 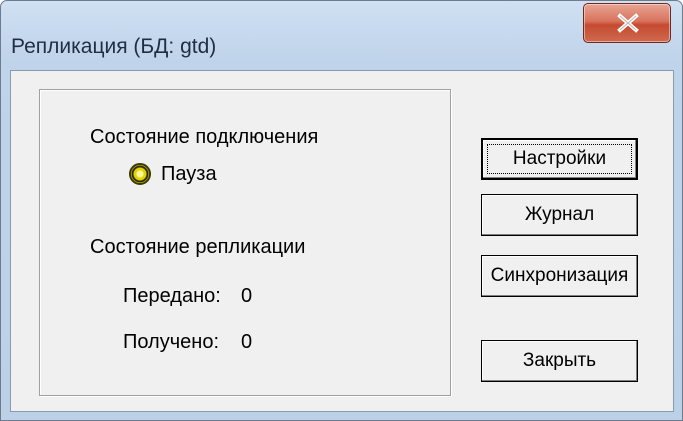 What do you see at coordinates (114, 46) in the screenshot?
I see `window-title: Репликация (БД: gtd)` at bounding box center [114, 46].